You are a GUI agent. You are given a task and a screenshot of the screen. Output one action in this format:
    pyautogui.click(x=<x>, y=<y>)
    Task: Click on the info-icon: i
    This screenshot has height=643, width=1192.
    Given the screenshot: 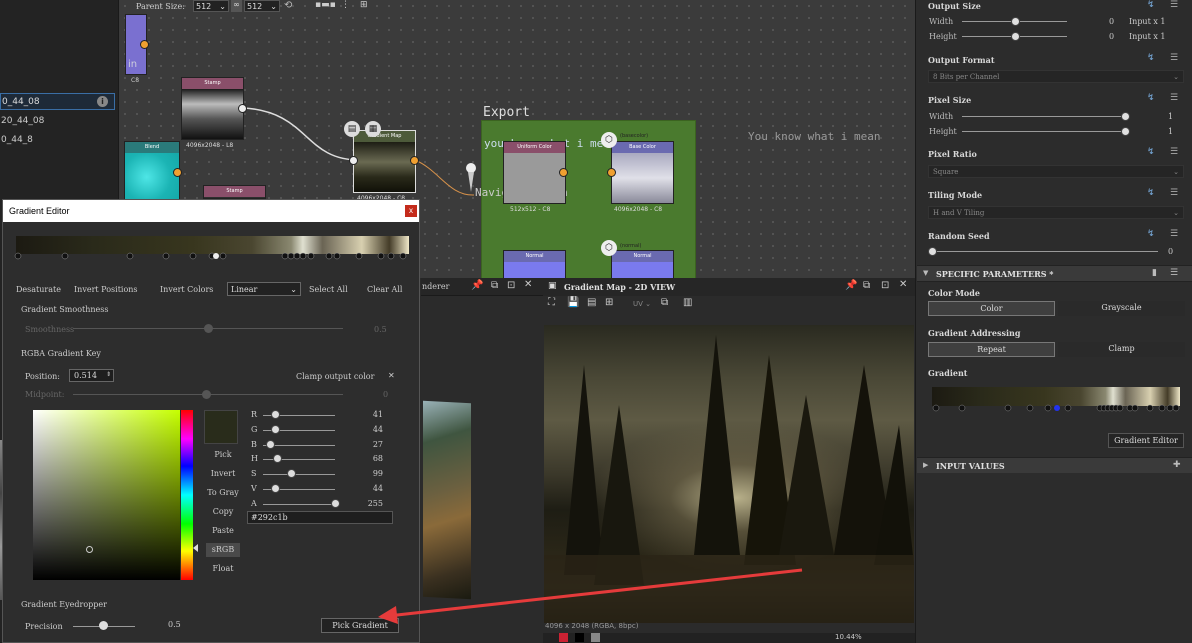 What is the action you would take?
    pyautogui.click(x=102, y=101)
    